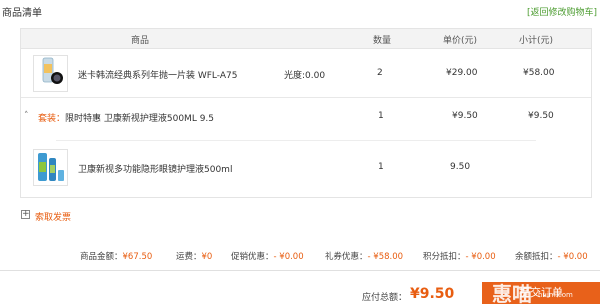 The height and width of the screenshot is (307, 600). What do you see at coordinates (157, 74) in the screenshot?
I see `product-name-link: 迷卡韩流经典系列年抛一片装 WFL-A75` at bounding box center [157, 74].